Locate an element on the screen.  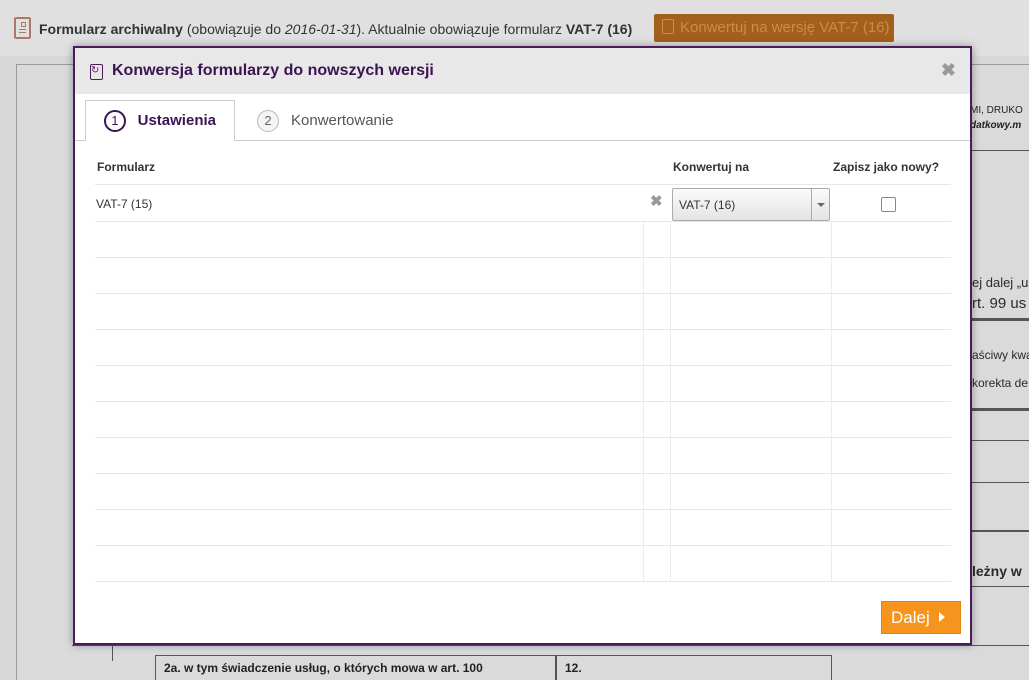
doc-fragment-text: korekta de is located at coordinates (1000, 383).